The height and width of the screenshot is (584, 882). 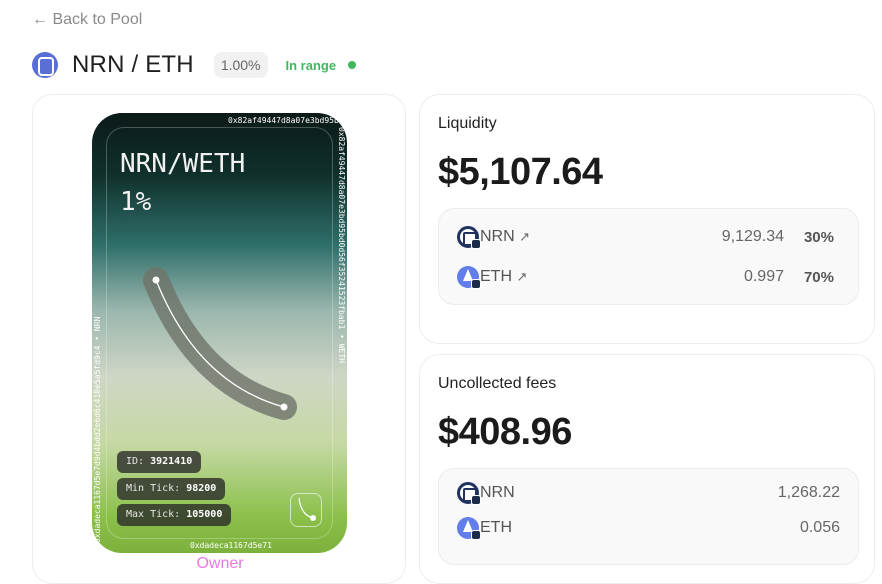 What do you see at coordinates (204, 514) in the screenshot?
I see `nft-max-tick-value: 105000` at bounding box center [204, 514].